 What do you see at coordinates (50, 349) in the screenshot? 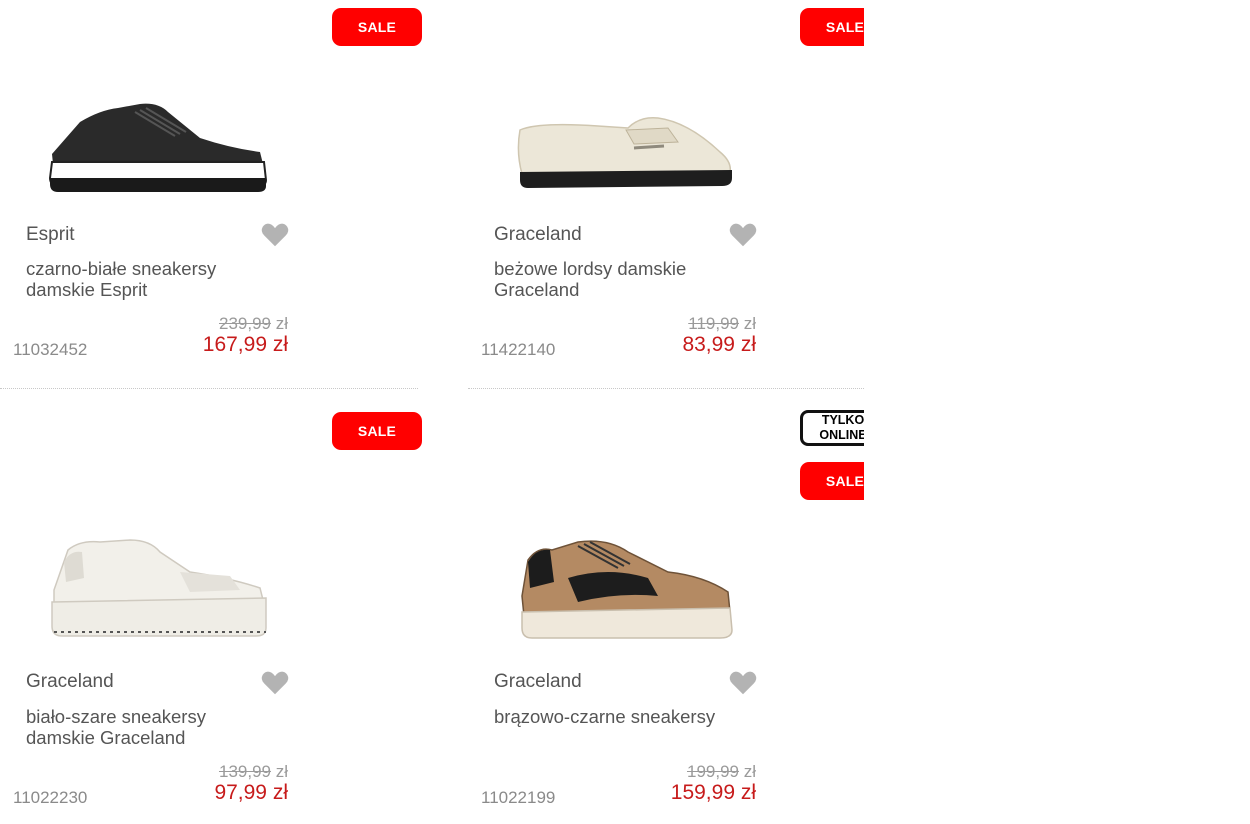
I see `product-sku: 11032452` at bounding box center [50, 349].